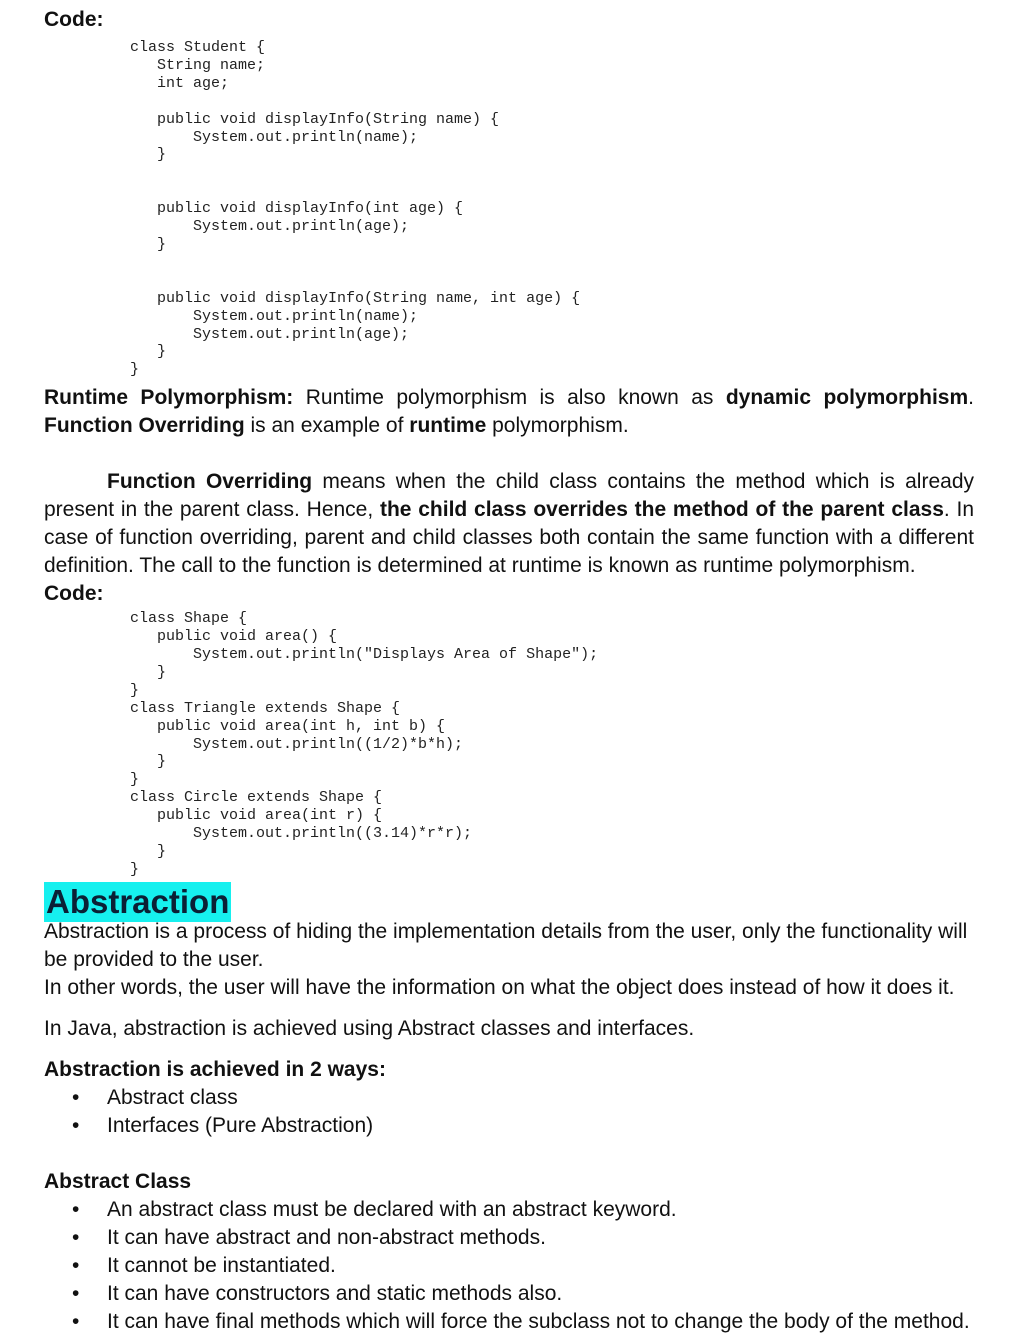 The width and height of the screenshot is (1023, 1336). Describe the element at coordinates (971, 398) in the screenshot. I see `text-run: .` at that location.